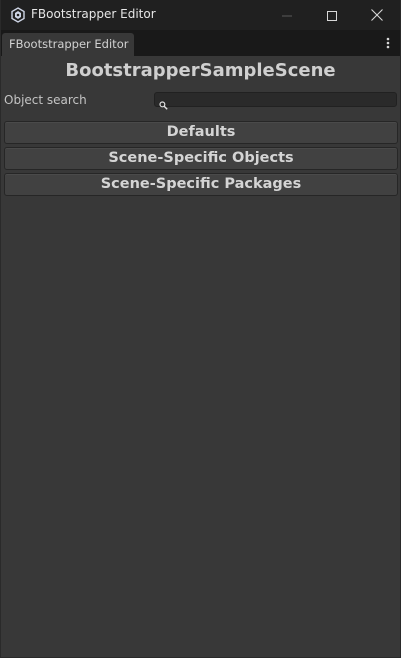 The height and width of the screenshot is (658, 401). Describe the element at coordinates (201, 184) in the screenshot. I see `scene-specific-packages-button: Scene-Specific Packages` at that location.